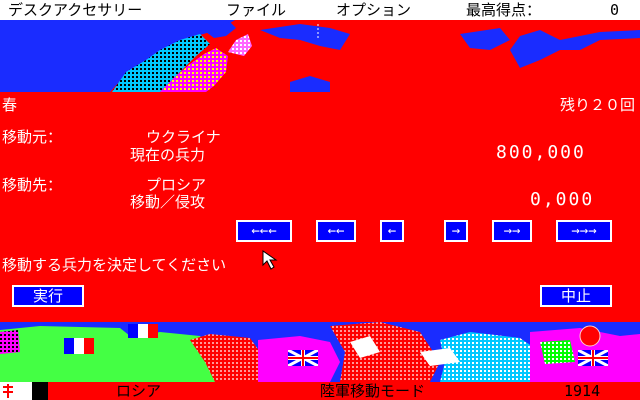 This screenshot has width=640, height=400. Describe the element at coordinates (114, 265) in the screenshot. I see `instruction-prompt: 移動する兵力を決定してください` at that location.